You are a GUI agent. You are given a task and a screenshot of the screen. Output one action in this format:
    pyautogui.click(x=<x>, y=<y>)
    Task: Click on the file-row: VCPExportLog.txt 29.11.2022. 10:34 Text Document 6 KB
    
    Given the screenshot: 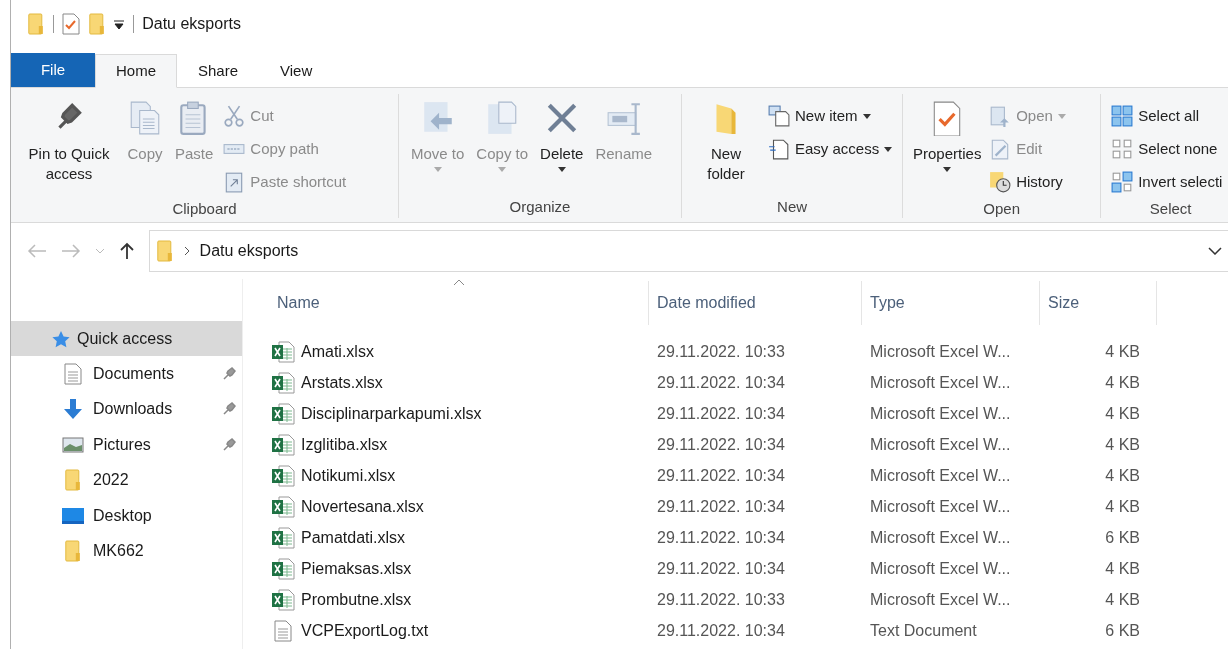 What is the action you would take?
    pyautogui.click(x=748, y=630)
    